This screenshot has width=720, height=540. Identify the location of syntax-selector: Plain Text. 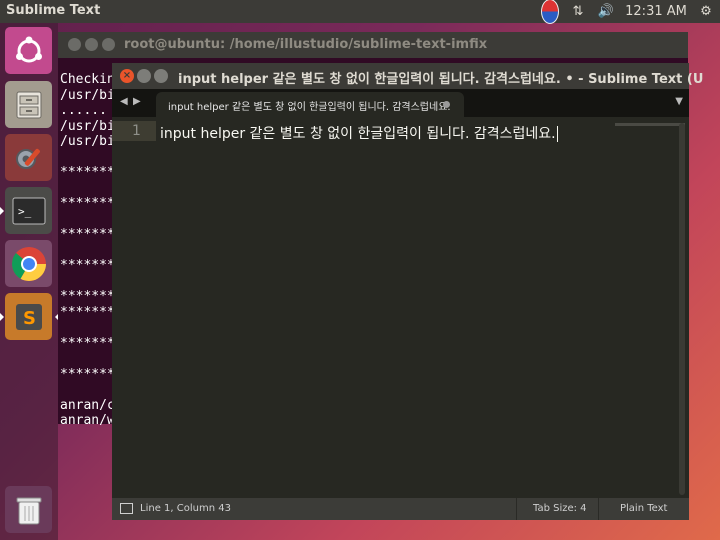
(643, 508).